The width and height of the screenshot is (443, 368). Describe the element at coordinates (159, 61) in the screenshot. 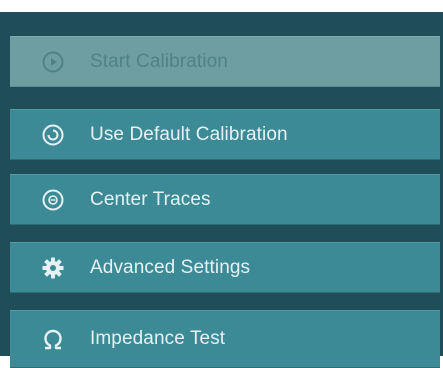

I see `start-calibration-label: Start Calibration` at that location.